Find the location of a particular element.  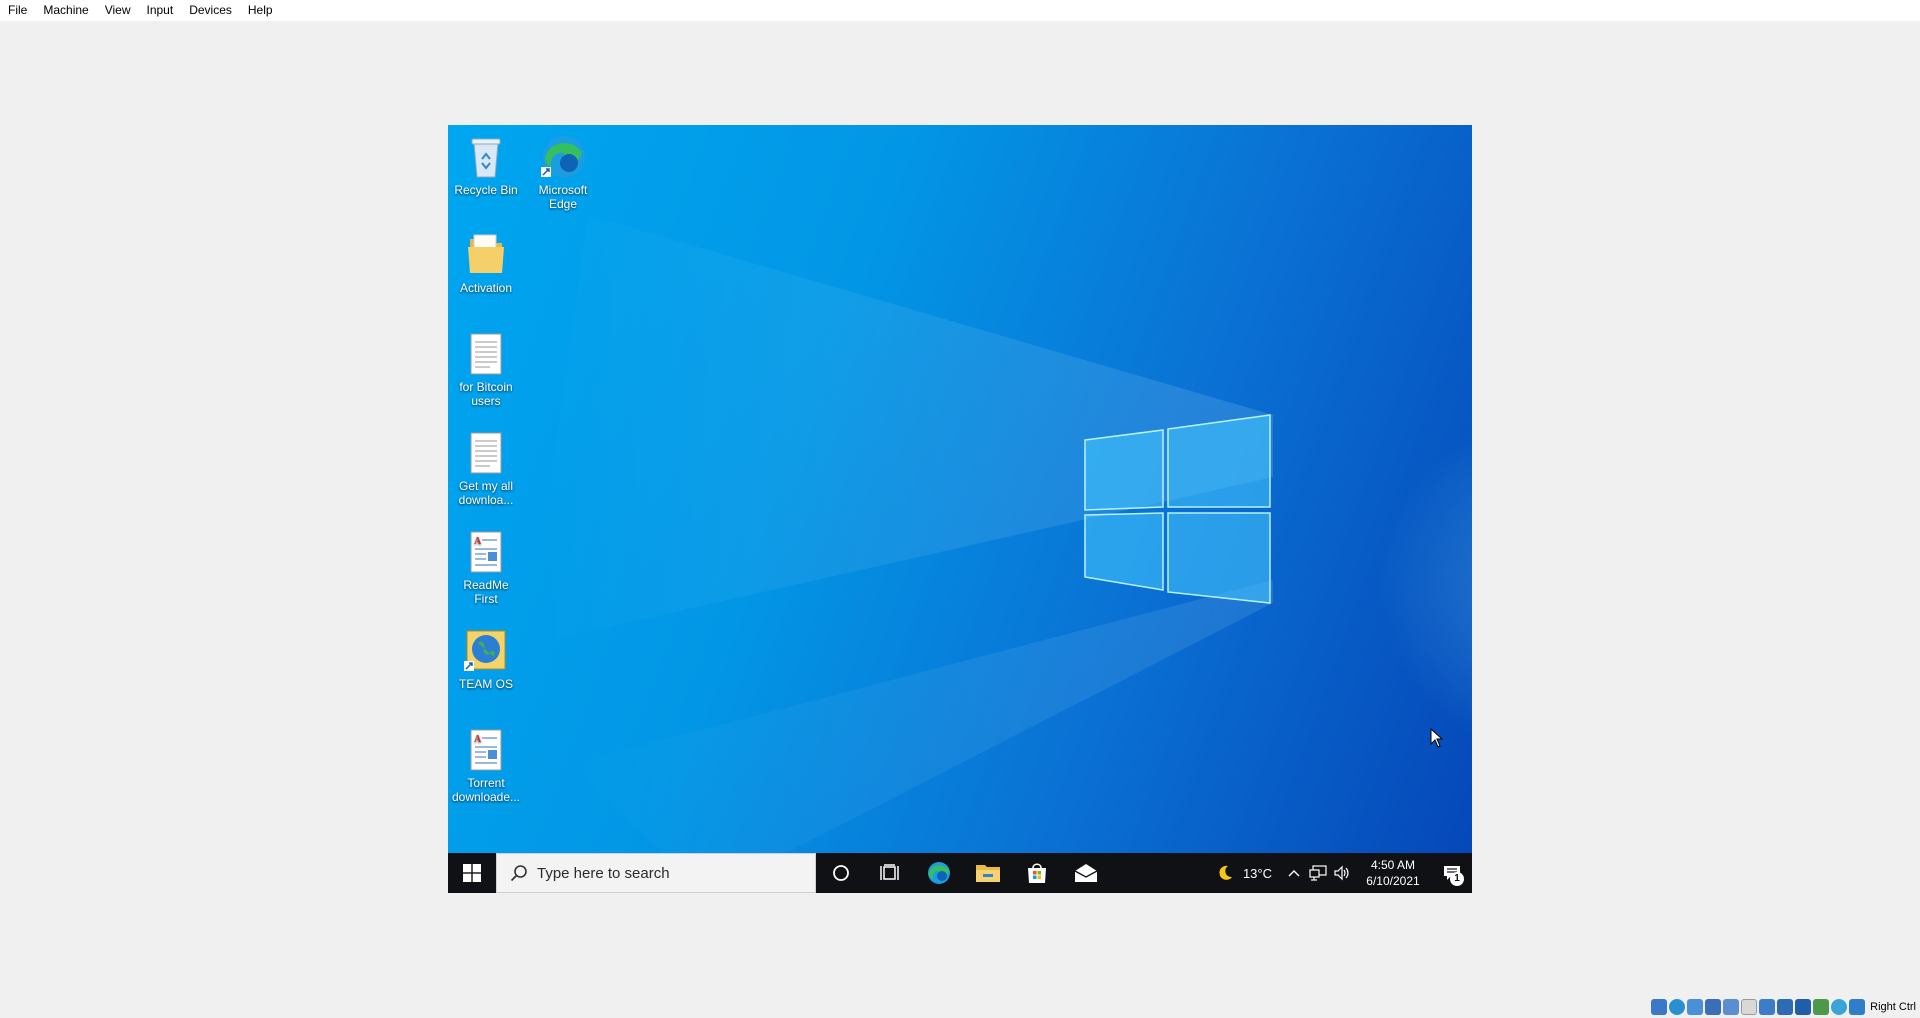

desktop-icon-activation: Activation is located at coordinates (486, 263).